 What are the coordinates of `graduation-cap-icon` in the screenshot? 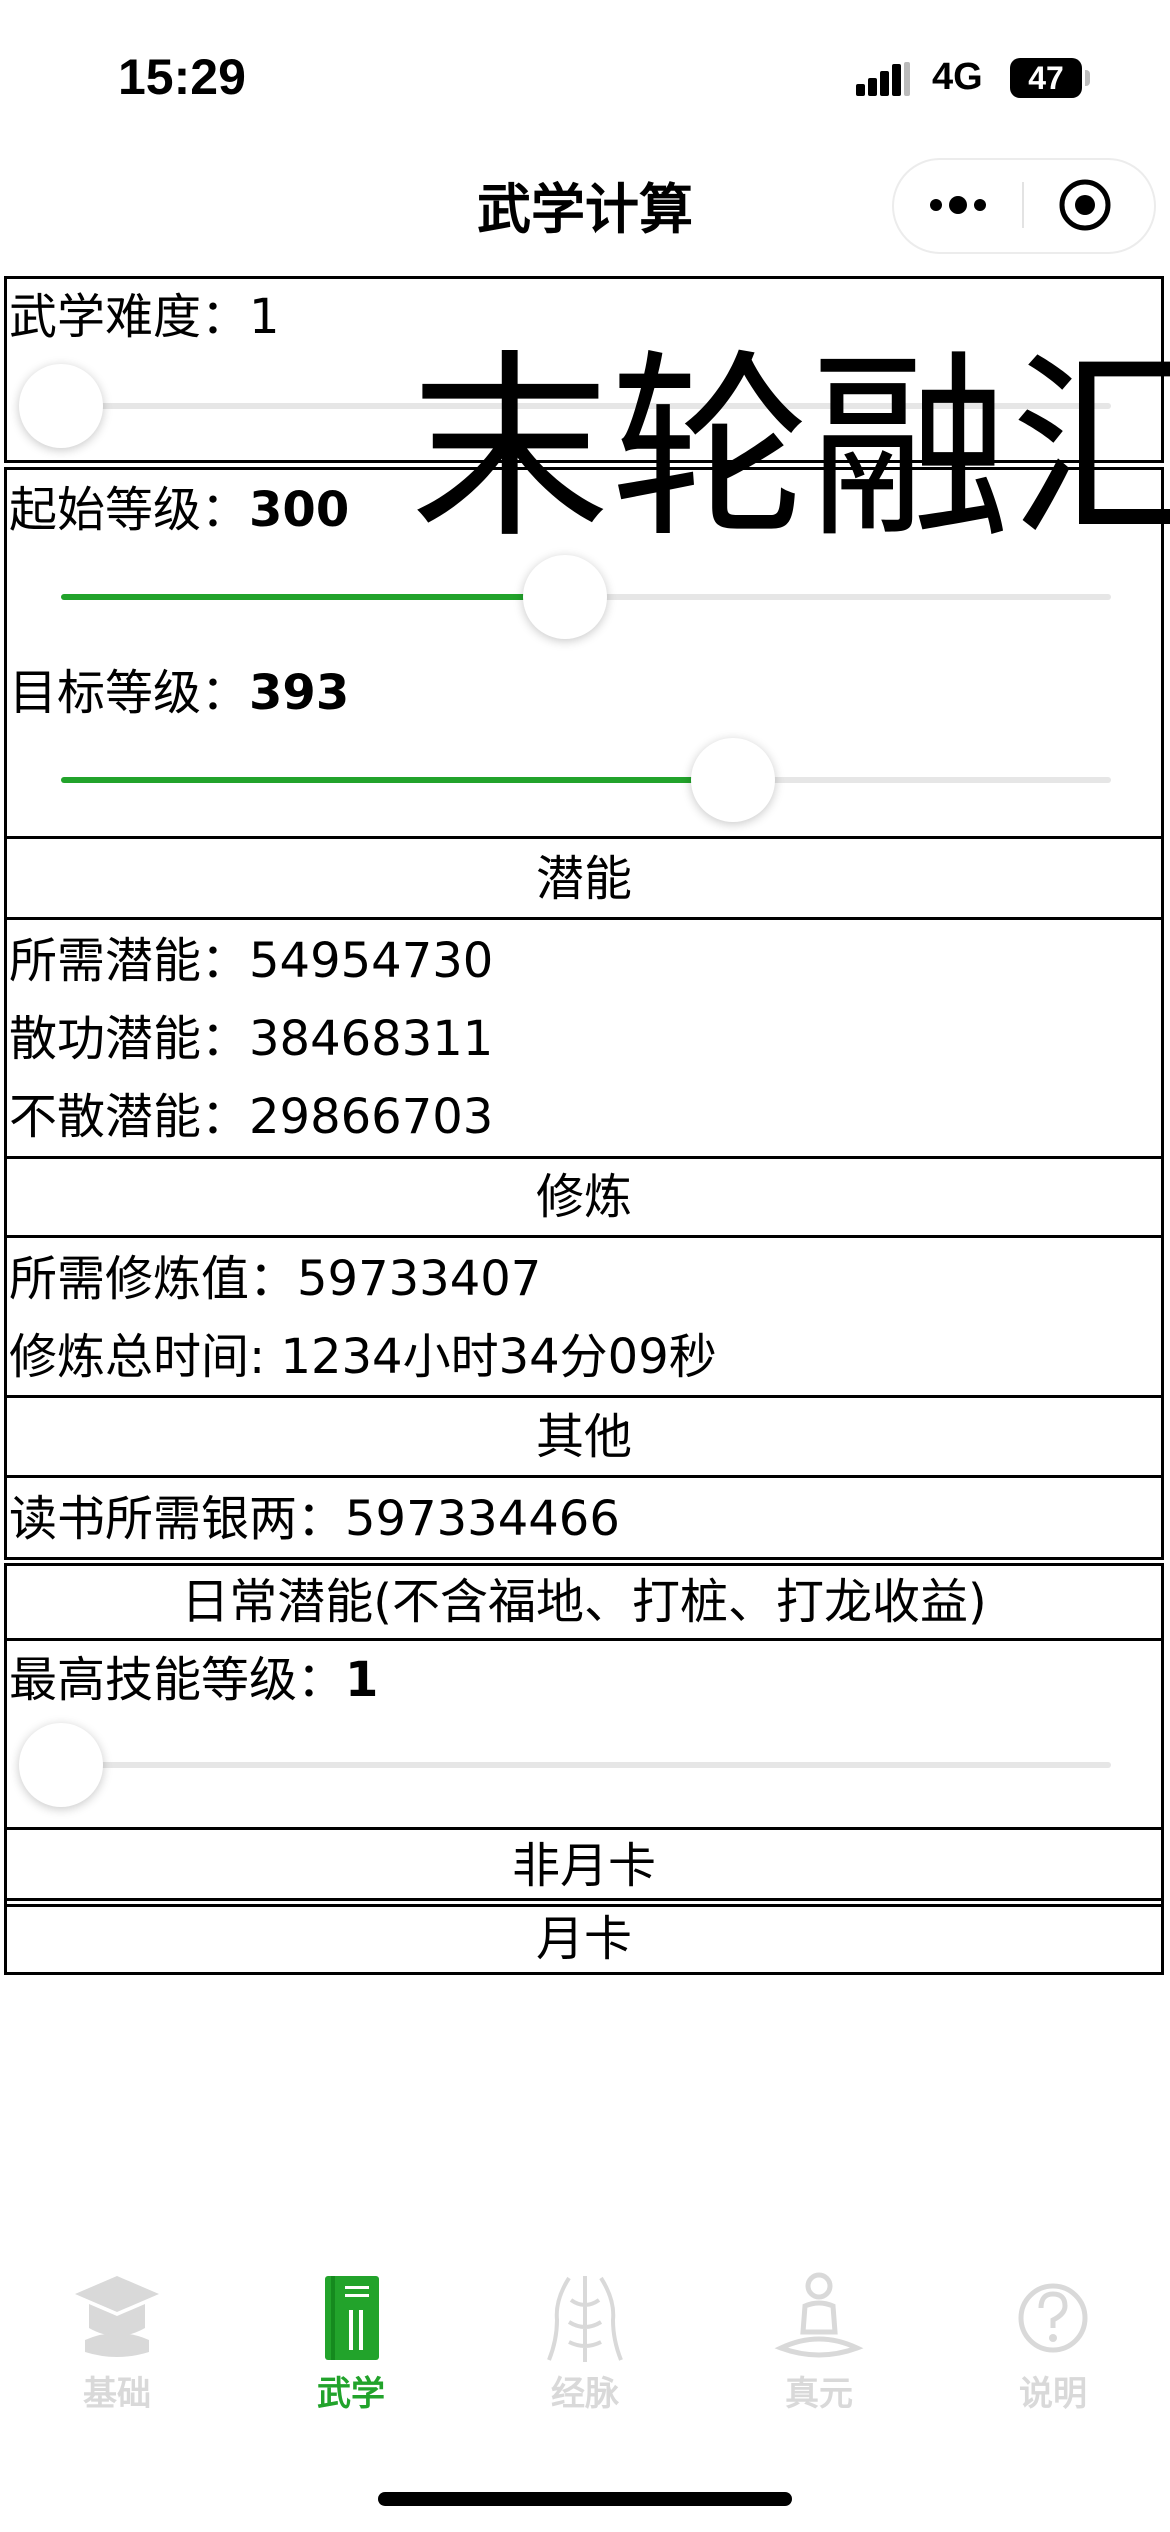 It's located at (117, 2316).